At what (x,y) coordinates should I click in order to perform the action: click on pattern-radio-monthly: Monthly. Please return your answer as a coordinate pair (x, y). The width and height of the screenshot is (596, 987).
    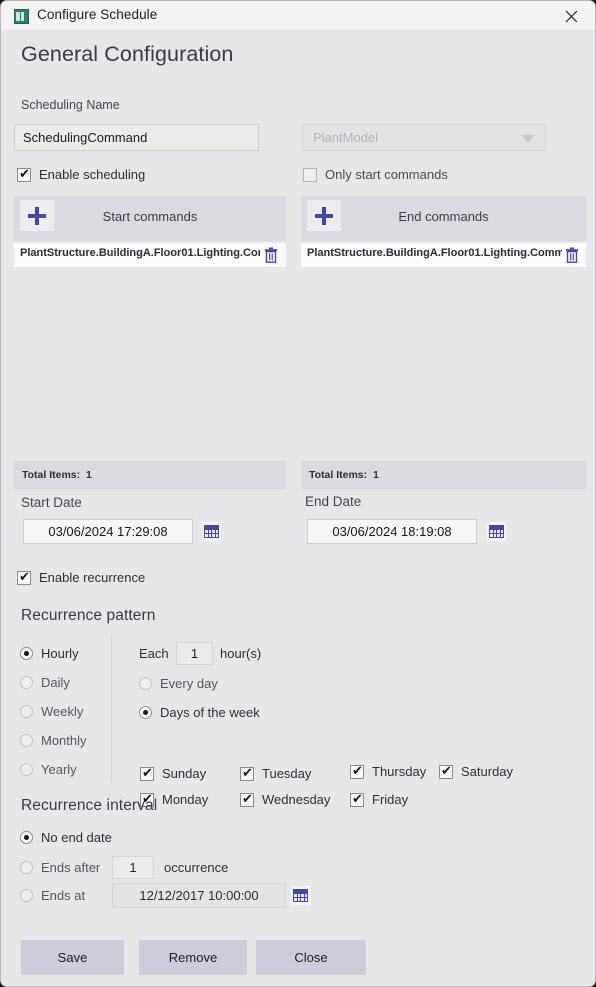
    Looking at the image, I should click on (53, 740).